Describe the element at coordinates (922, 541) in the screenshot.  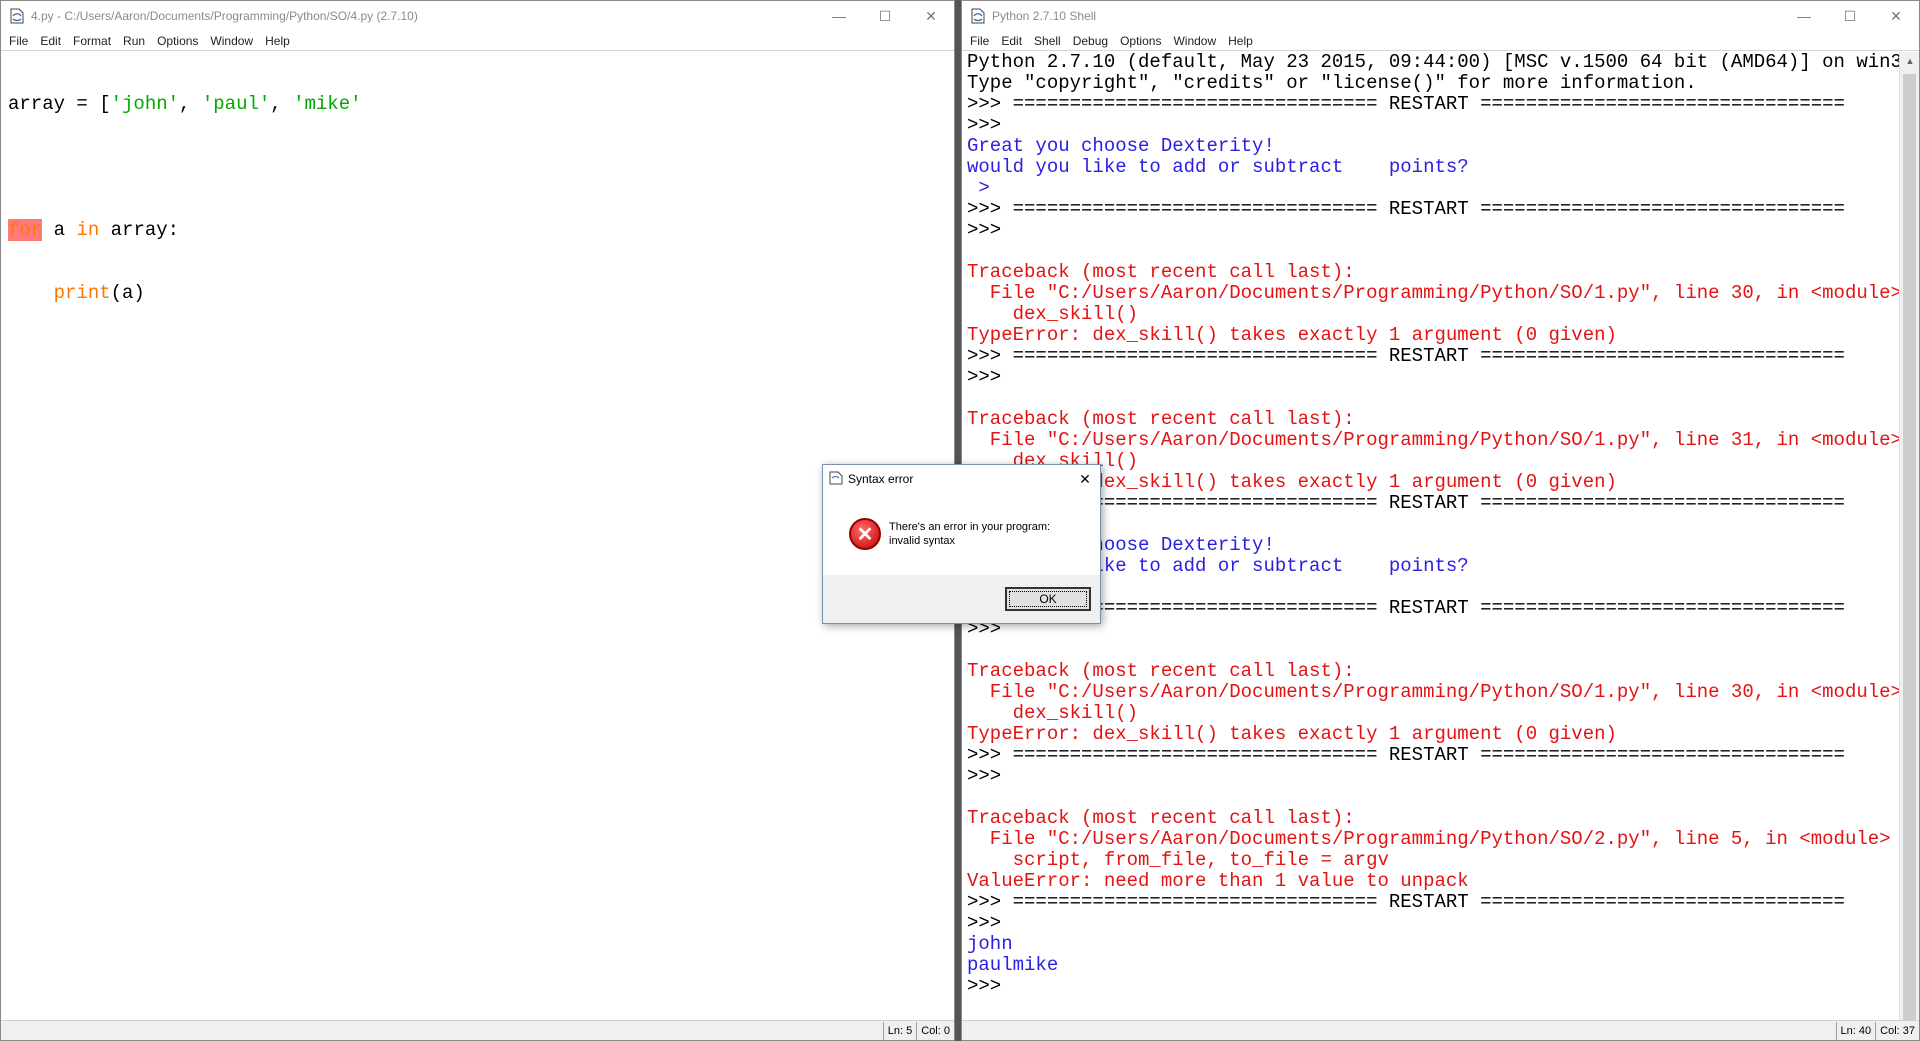
I see `dialog-message-line: invalid syntax` at that location.